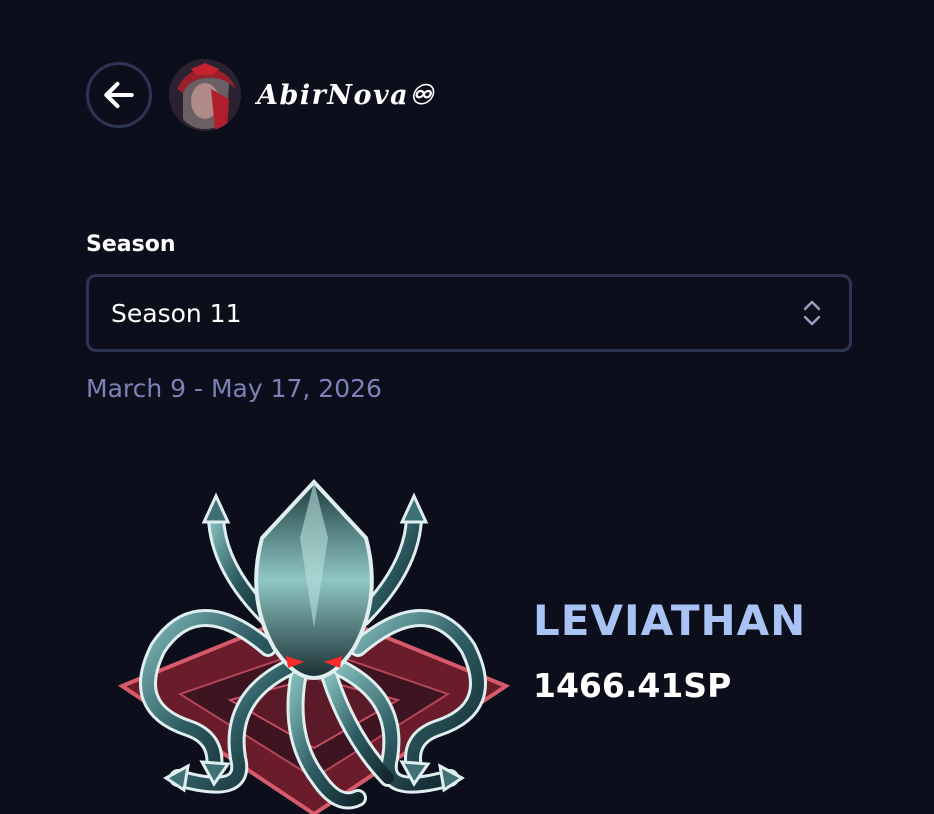  What do you see at coordinates (234, 388) in the screenshot?
I see `season-dates: March 9 - May 17, 2026` at bounding box center [234, 388].